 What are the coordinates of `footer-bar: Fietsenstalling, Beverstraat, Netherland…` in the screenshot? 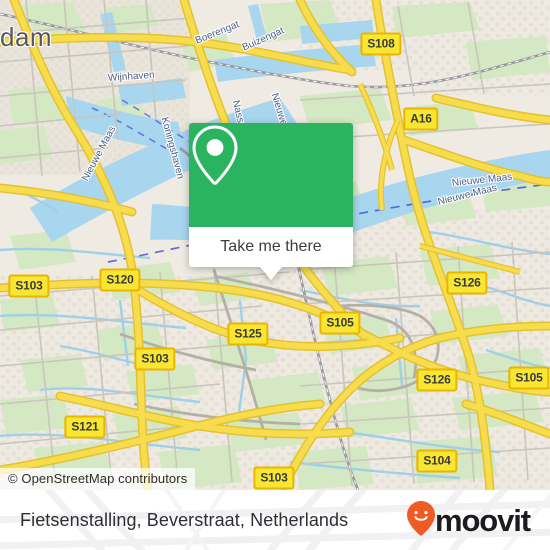 It's located at (275, 520).